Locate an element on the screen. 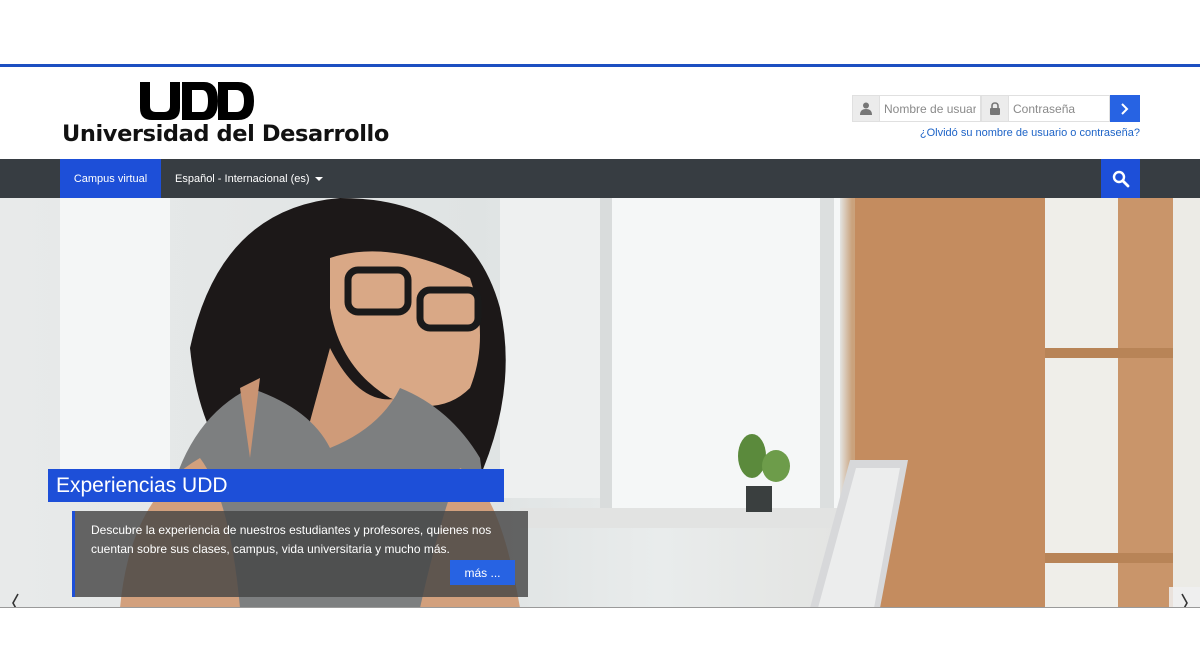  search-icon is located at coordinates (1120, 178).